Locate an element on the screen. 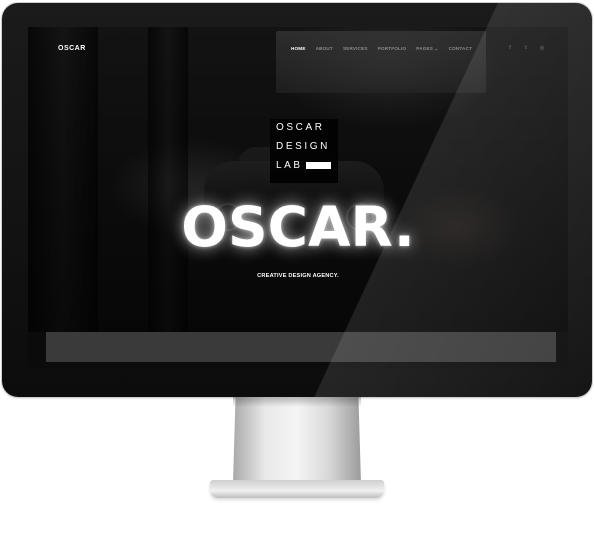  hero-headline: OSCAR. is located at coordinates (298, 227).